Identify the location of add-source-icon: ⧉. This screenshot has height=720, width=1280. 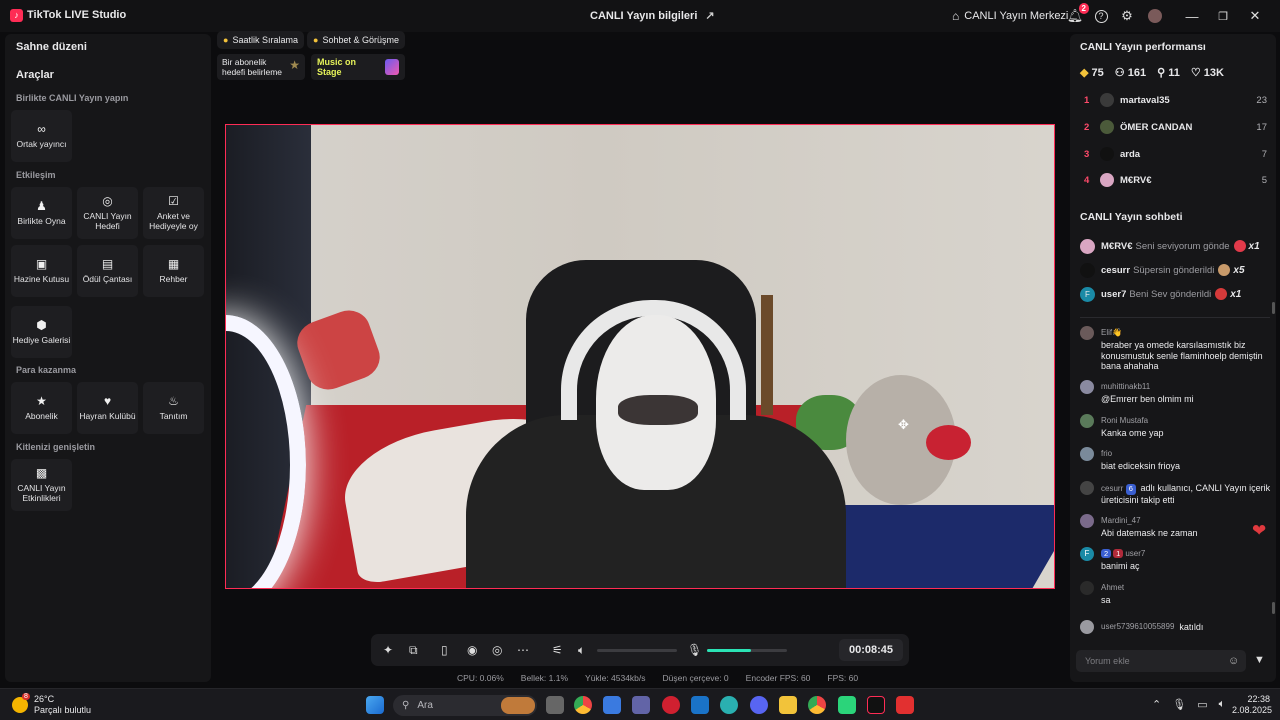
(413, 650).